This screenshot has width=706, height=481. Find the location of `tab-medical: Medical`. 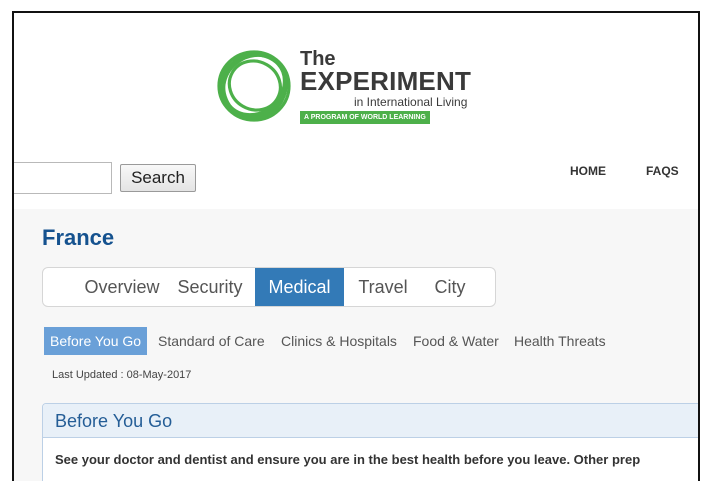

tab-medical: Medical is located at coordinates (299, 287).